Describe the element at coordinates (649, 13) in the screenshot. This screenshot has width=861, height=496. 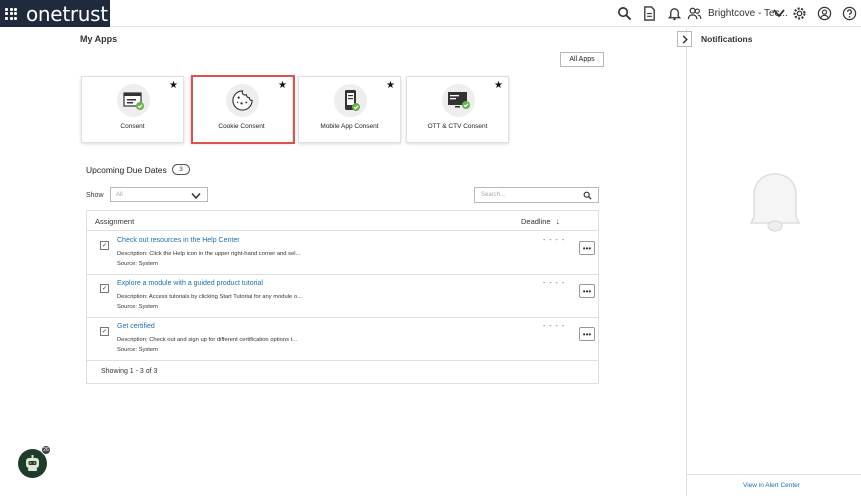
I see `document-icon` at that location.